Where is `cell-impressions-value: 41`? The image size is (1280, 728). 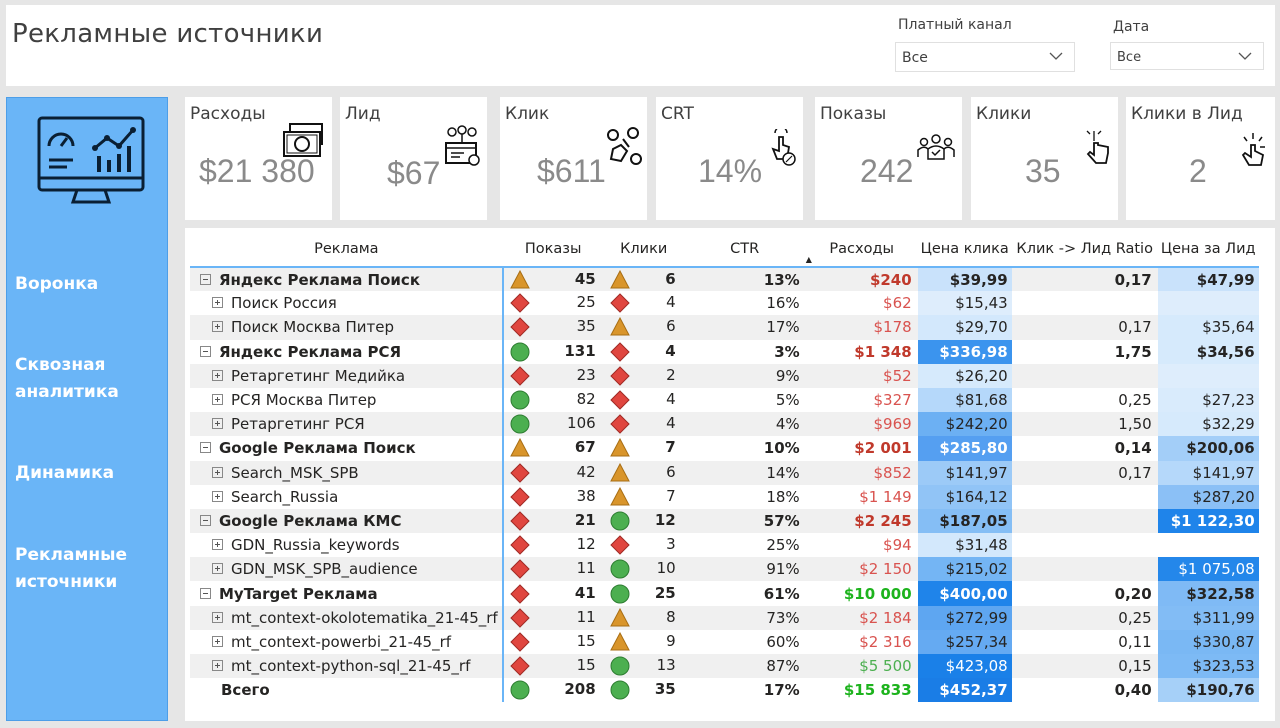
cell-impressions-value: 41 is located at coordinates (585, 592).